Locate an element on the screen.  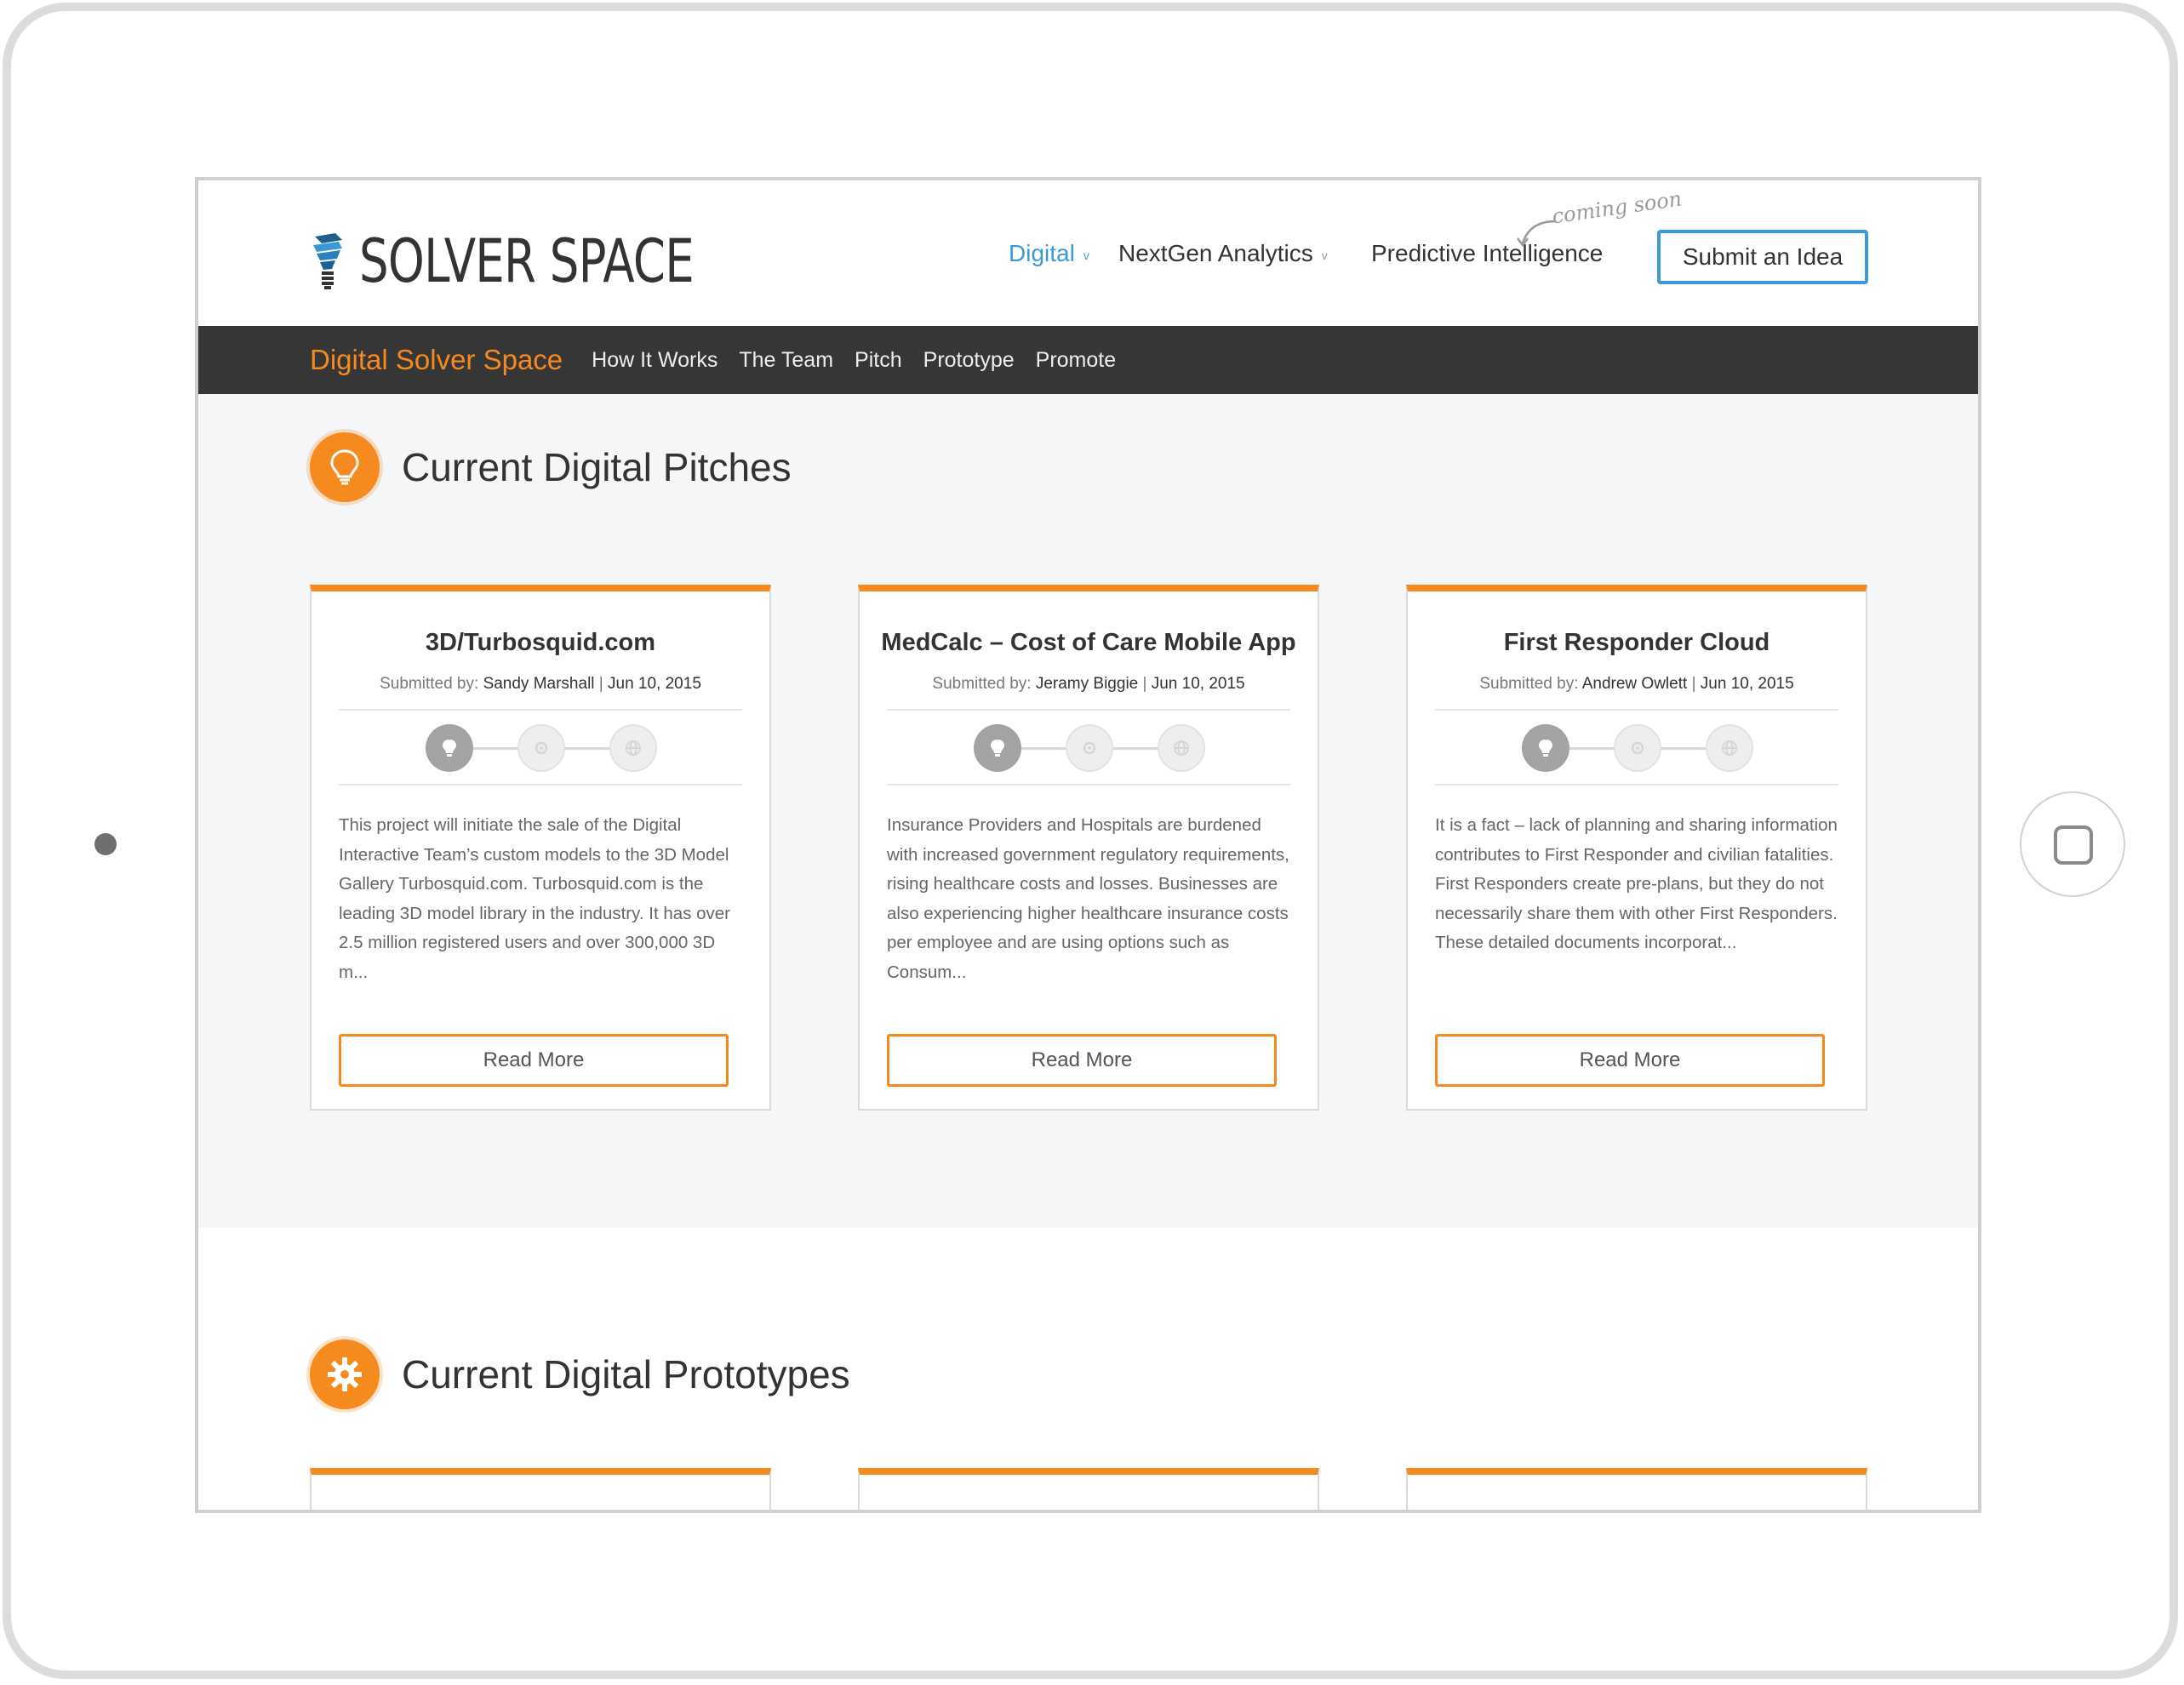
pitch-title: First Responder Cloud is located at coordinates (1637, 643).